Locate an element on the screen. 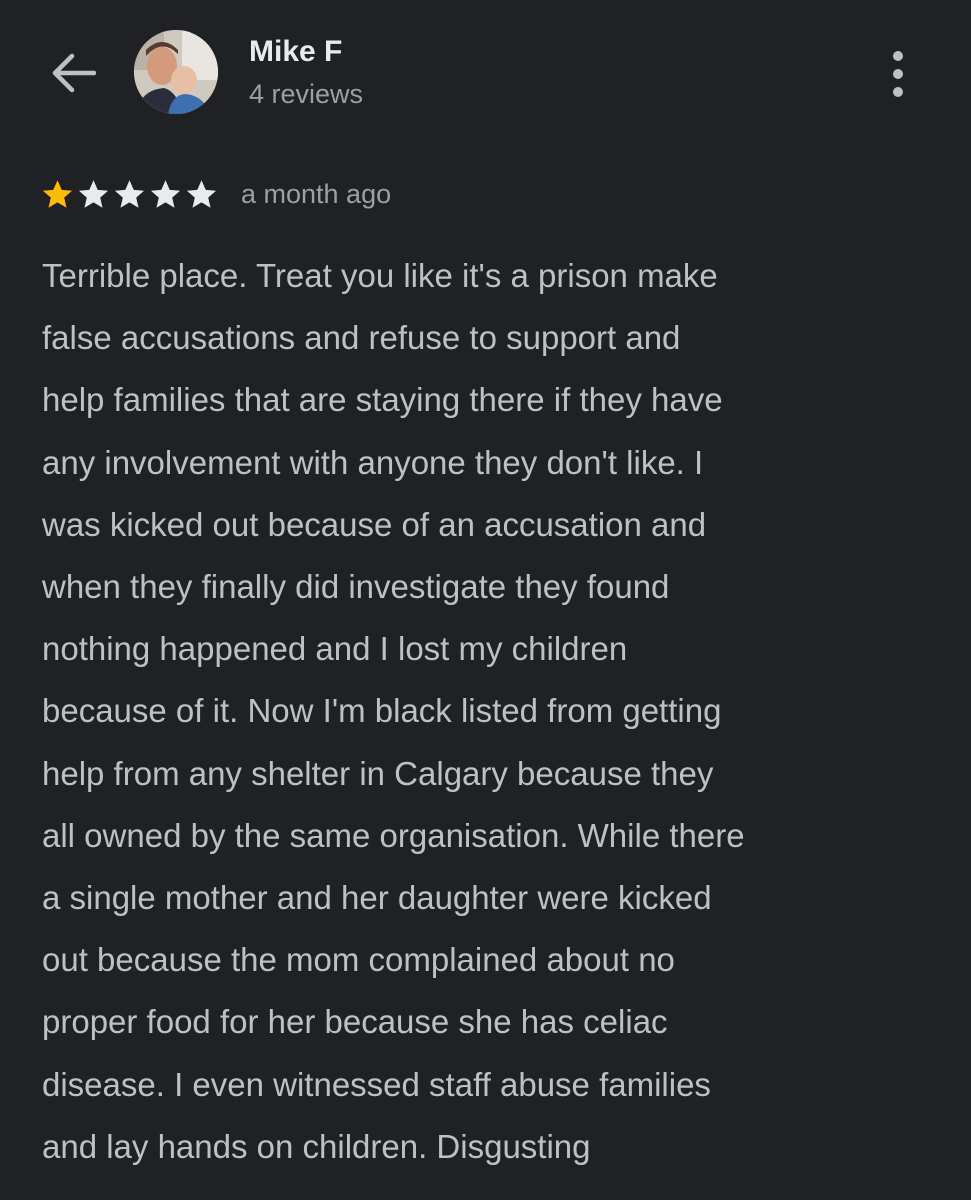 Image resolution: width=971 pixels, height=1200 pixels. avatar is located at coordinates (176, 72).